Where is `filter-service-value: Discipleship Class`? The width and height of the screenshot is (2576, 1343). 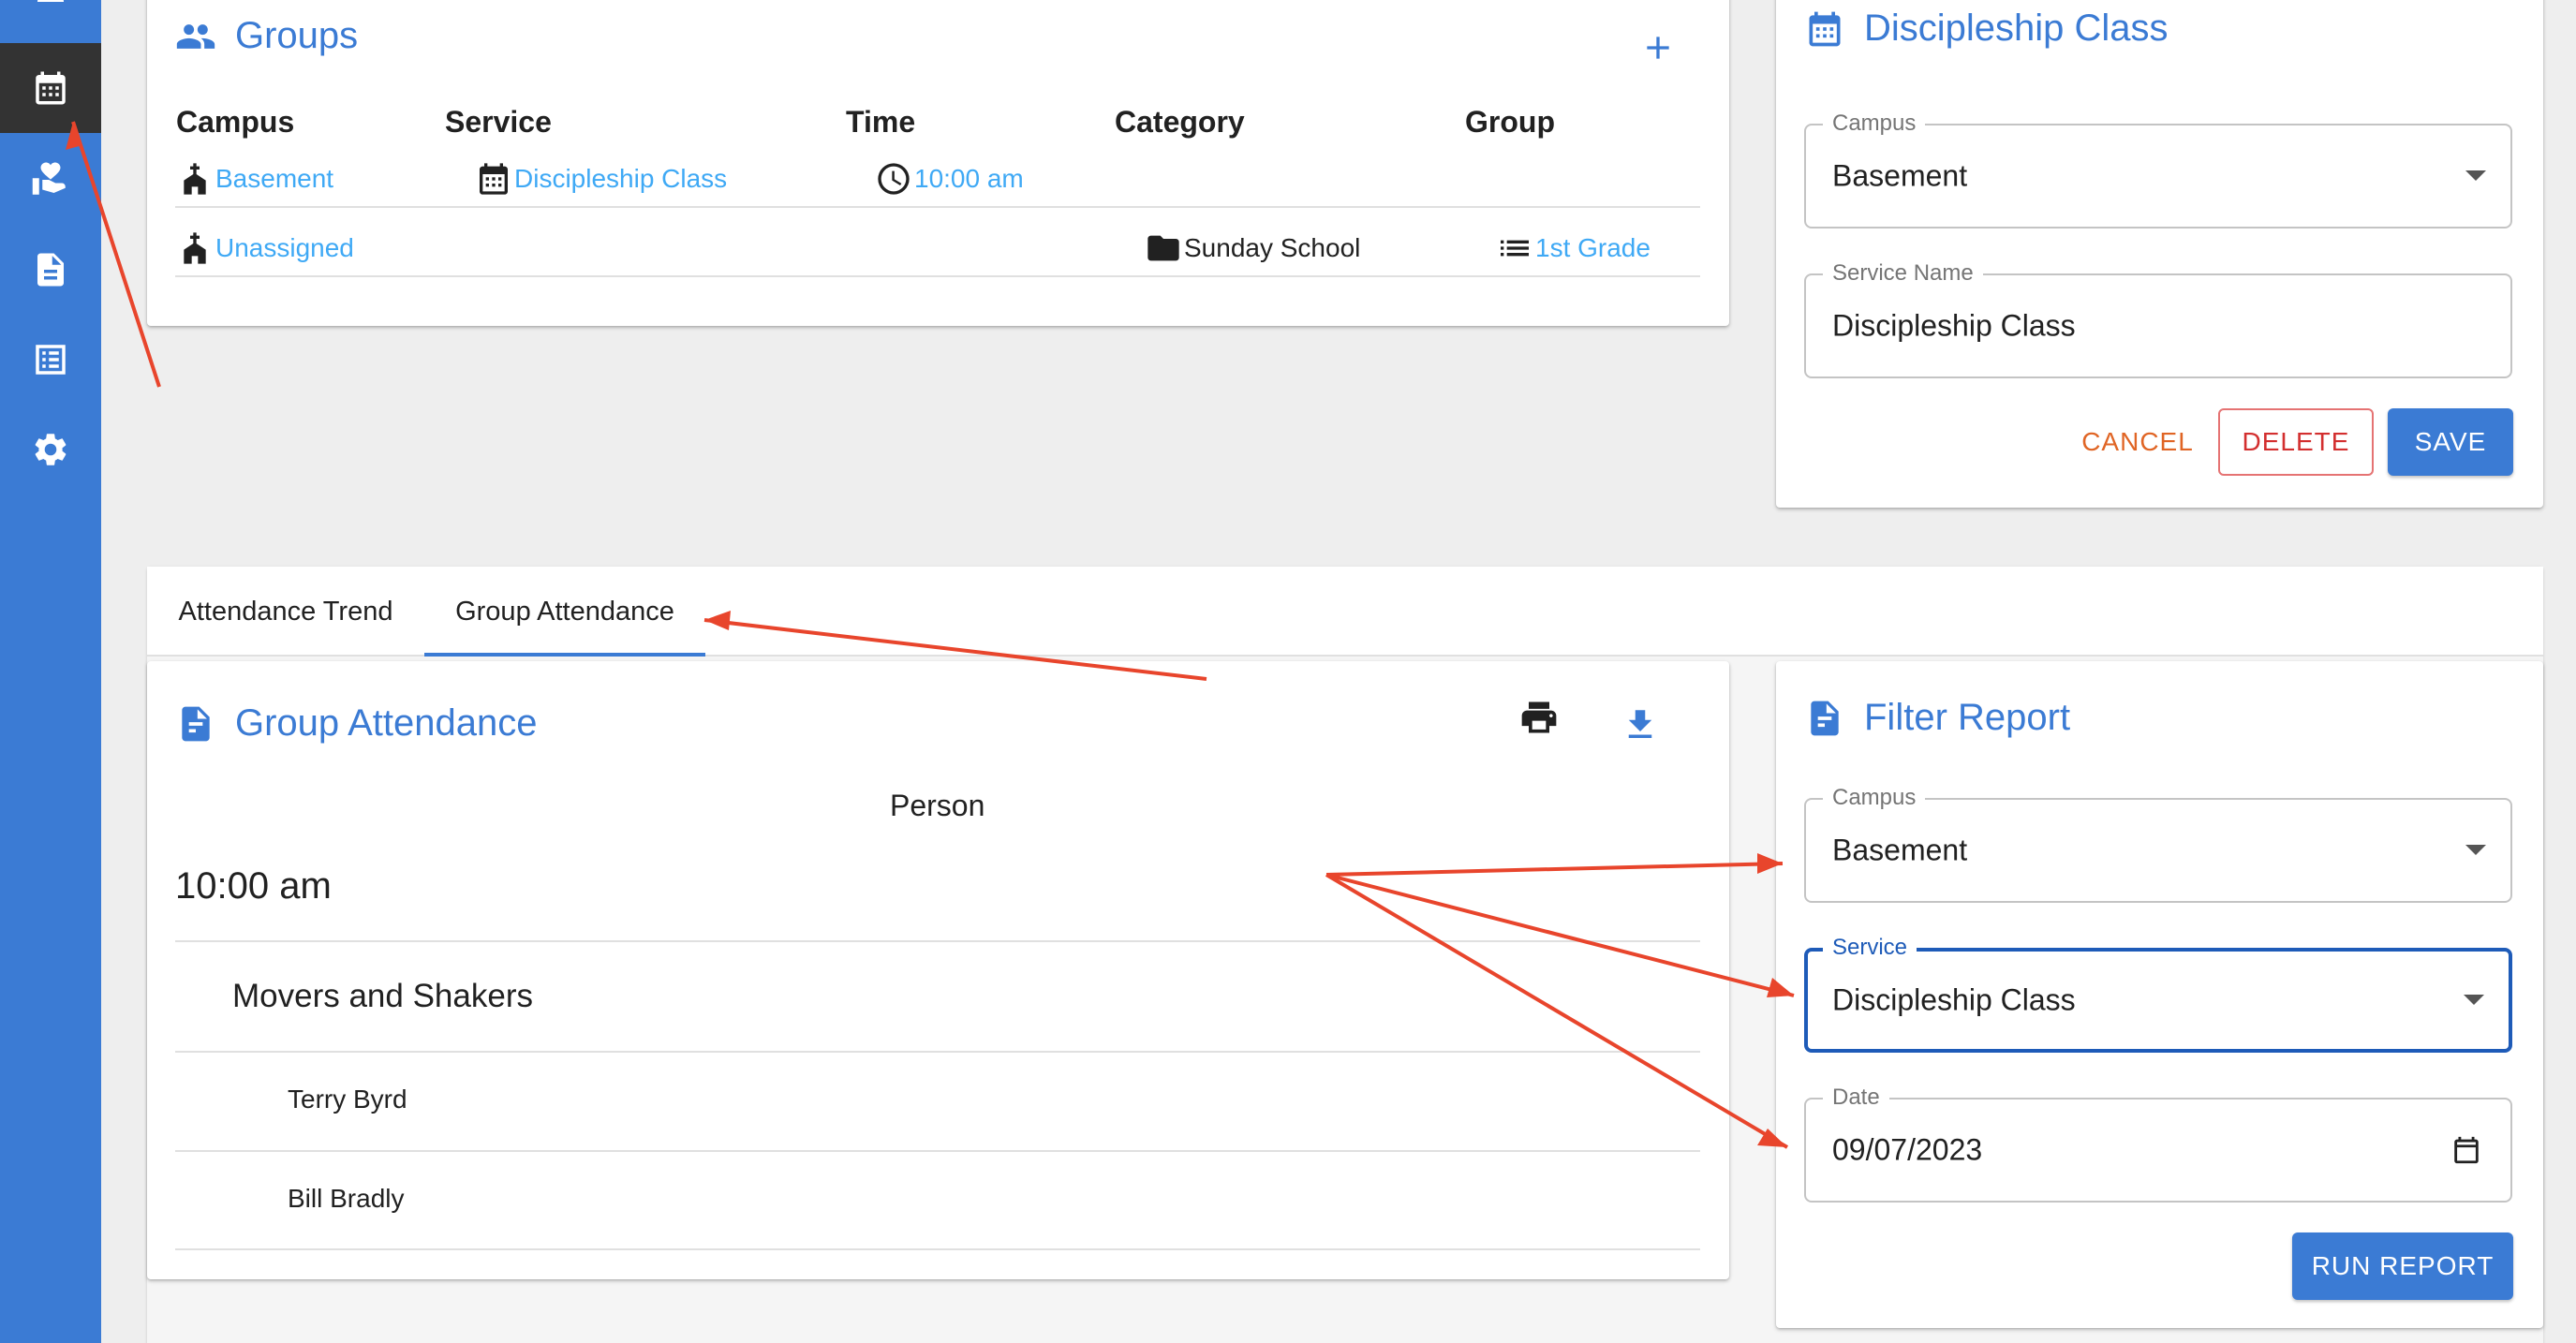
filter-service-value: Discipleship Class is located at coordinates (1954, 999).